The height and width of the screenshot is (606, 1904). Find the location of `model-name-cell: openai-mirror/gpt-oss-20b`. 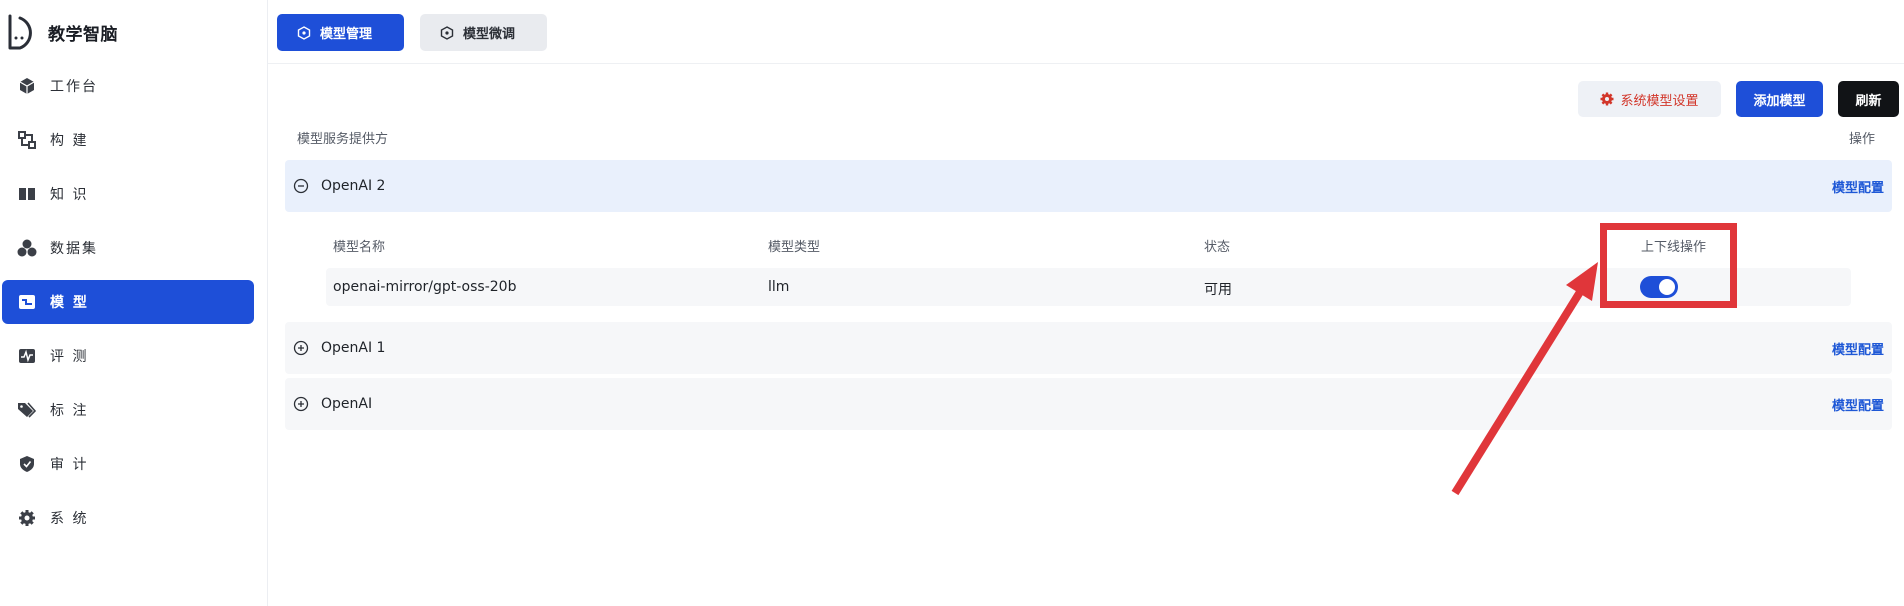

model-name-cell: openai-mirror/gpt-oss-20b is located at coordinates (425, 287).